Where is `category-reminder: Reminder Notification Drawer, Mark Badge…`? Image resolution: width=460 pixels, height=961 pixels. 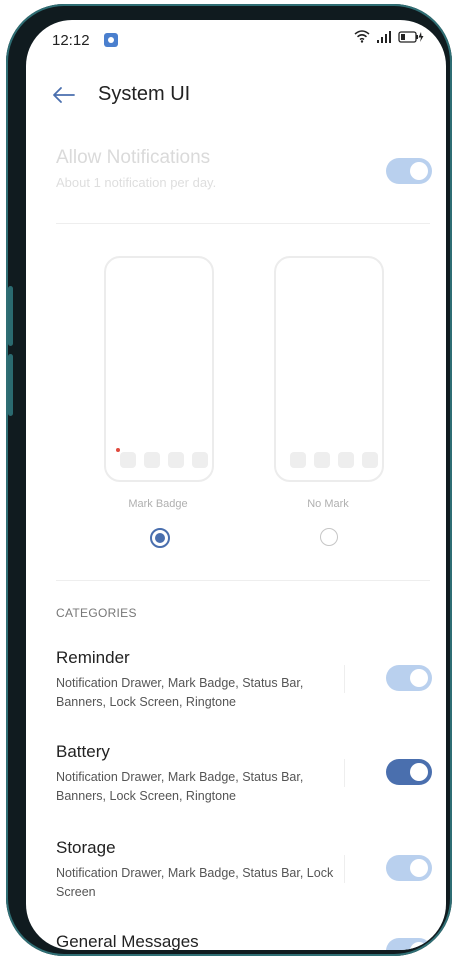 category-reminder: Reminder Notification Drawer, Mark Badge… is located at coordinates (246, 680).